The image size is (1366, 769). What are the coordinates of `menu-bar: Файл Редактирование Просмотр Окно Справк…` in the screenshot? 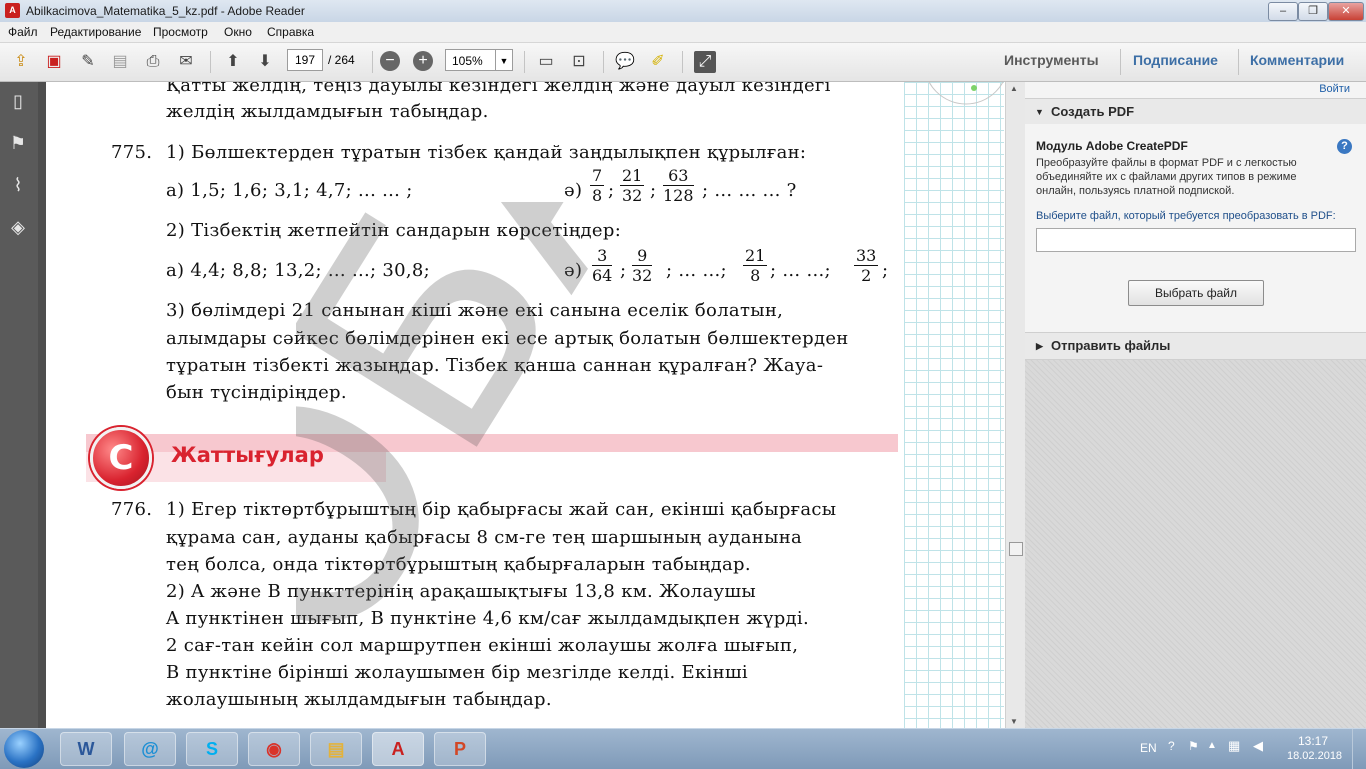 It's located at (683, 32).